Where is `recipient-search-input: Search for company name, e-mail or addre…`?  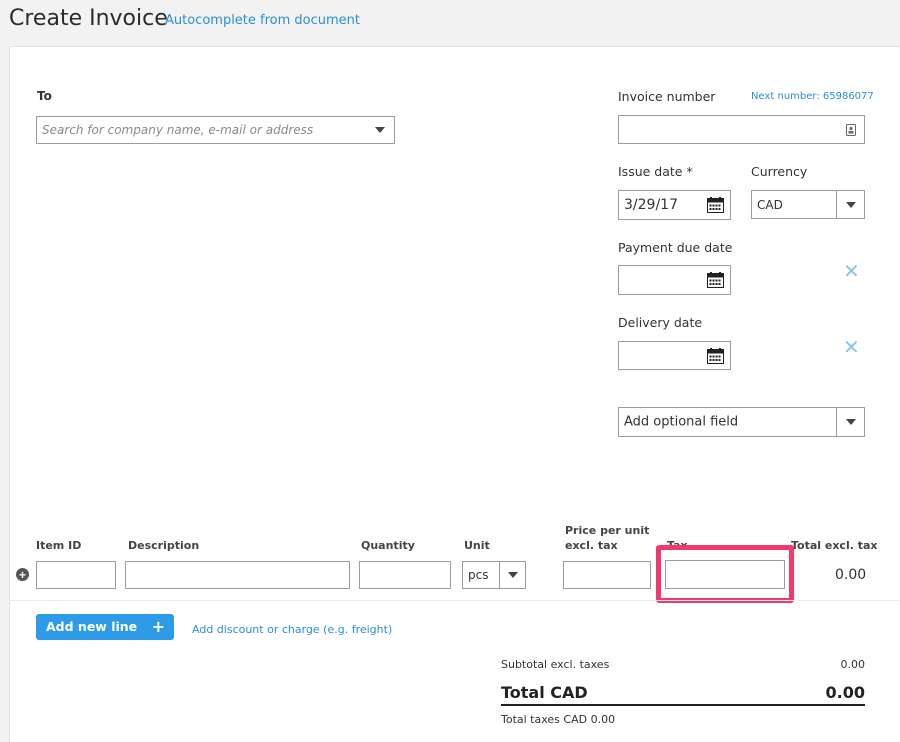 recipient-search-input: Search for company name, e-mail or addre… is located at coordinates (215, 130).